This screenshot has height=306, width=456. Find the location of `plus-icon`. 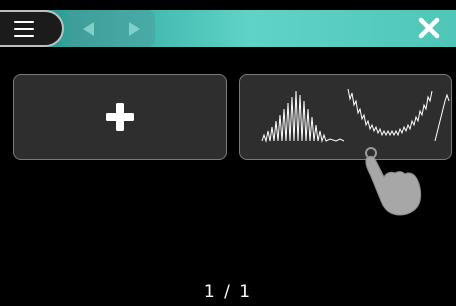

plus-icon is located at coordinates (120, 117).